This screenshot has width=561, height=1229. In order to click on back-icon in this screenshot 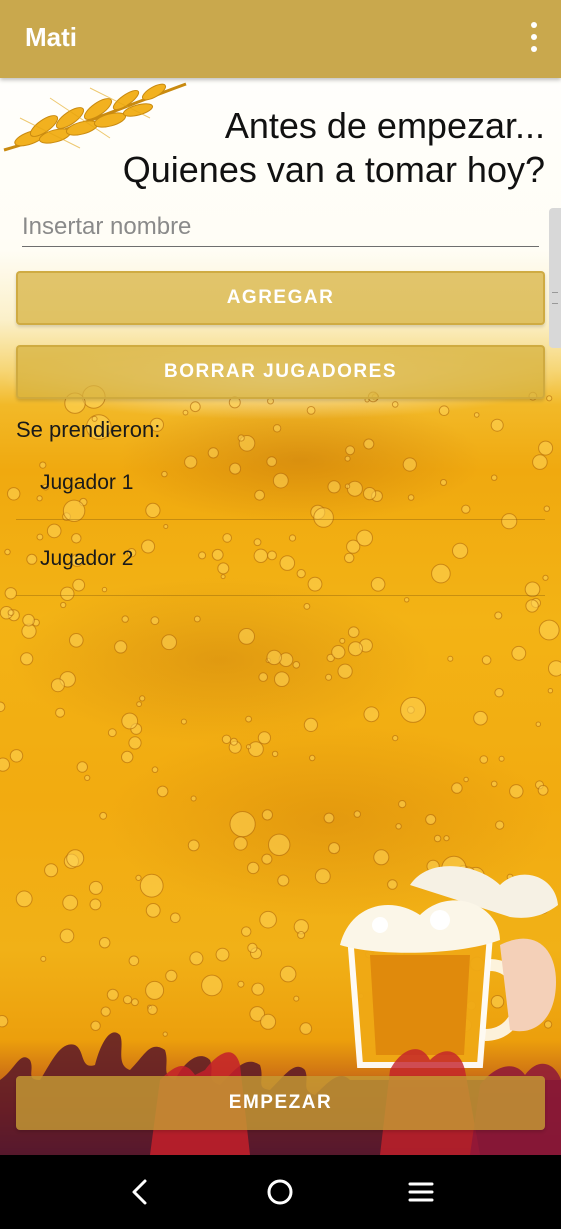, I will do `click(140, 1192)`.